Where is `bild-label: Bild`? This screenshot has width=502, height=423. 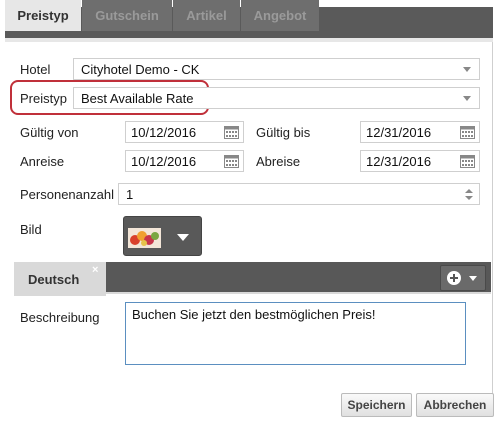
bild-label: Bild is located at coordinates (31, 229).